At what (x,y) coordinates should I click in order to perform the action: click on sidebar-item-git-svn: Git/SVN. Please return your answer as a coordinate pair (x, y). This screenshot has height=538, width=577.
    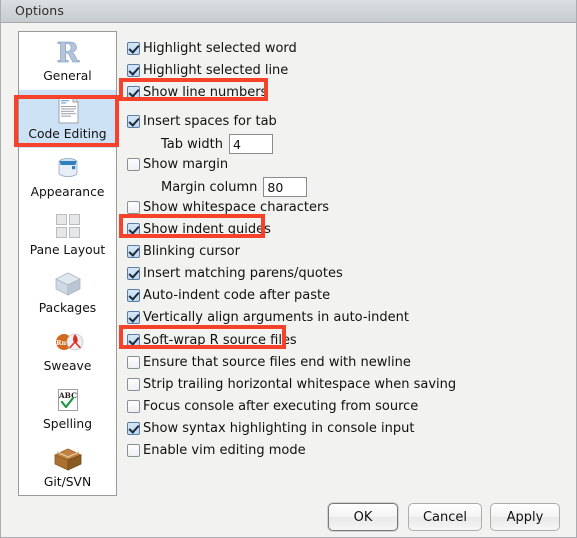
    Looking at the image, I should click on (67, 467).